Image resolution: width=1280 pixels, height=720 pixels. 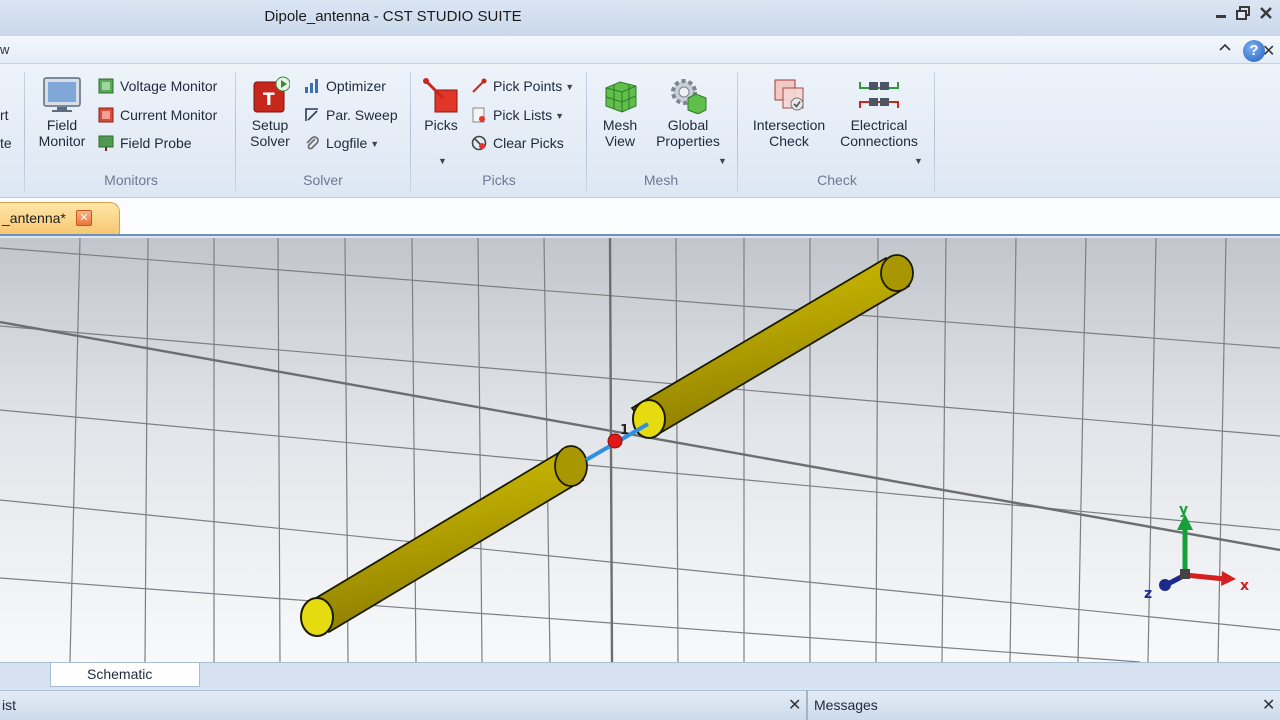 What do you see at coordinates (807, 705) in the screenshot?
I see `panel-divider` at bounding box center [807, 705].